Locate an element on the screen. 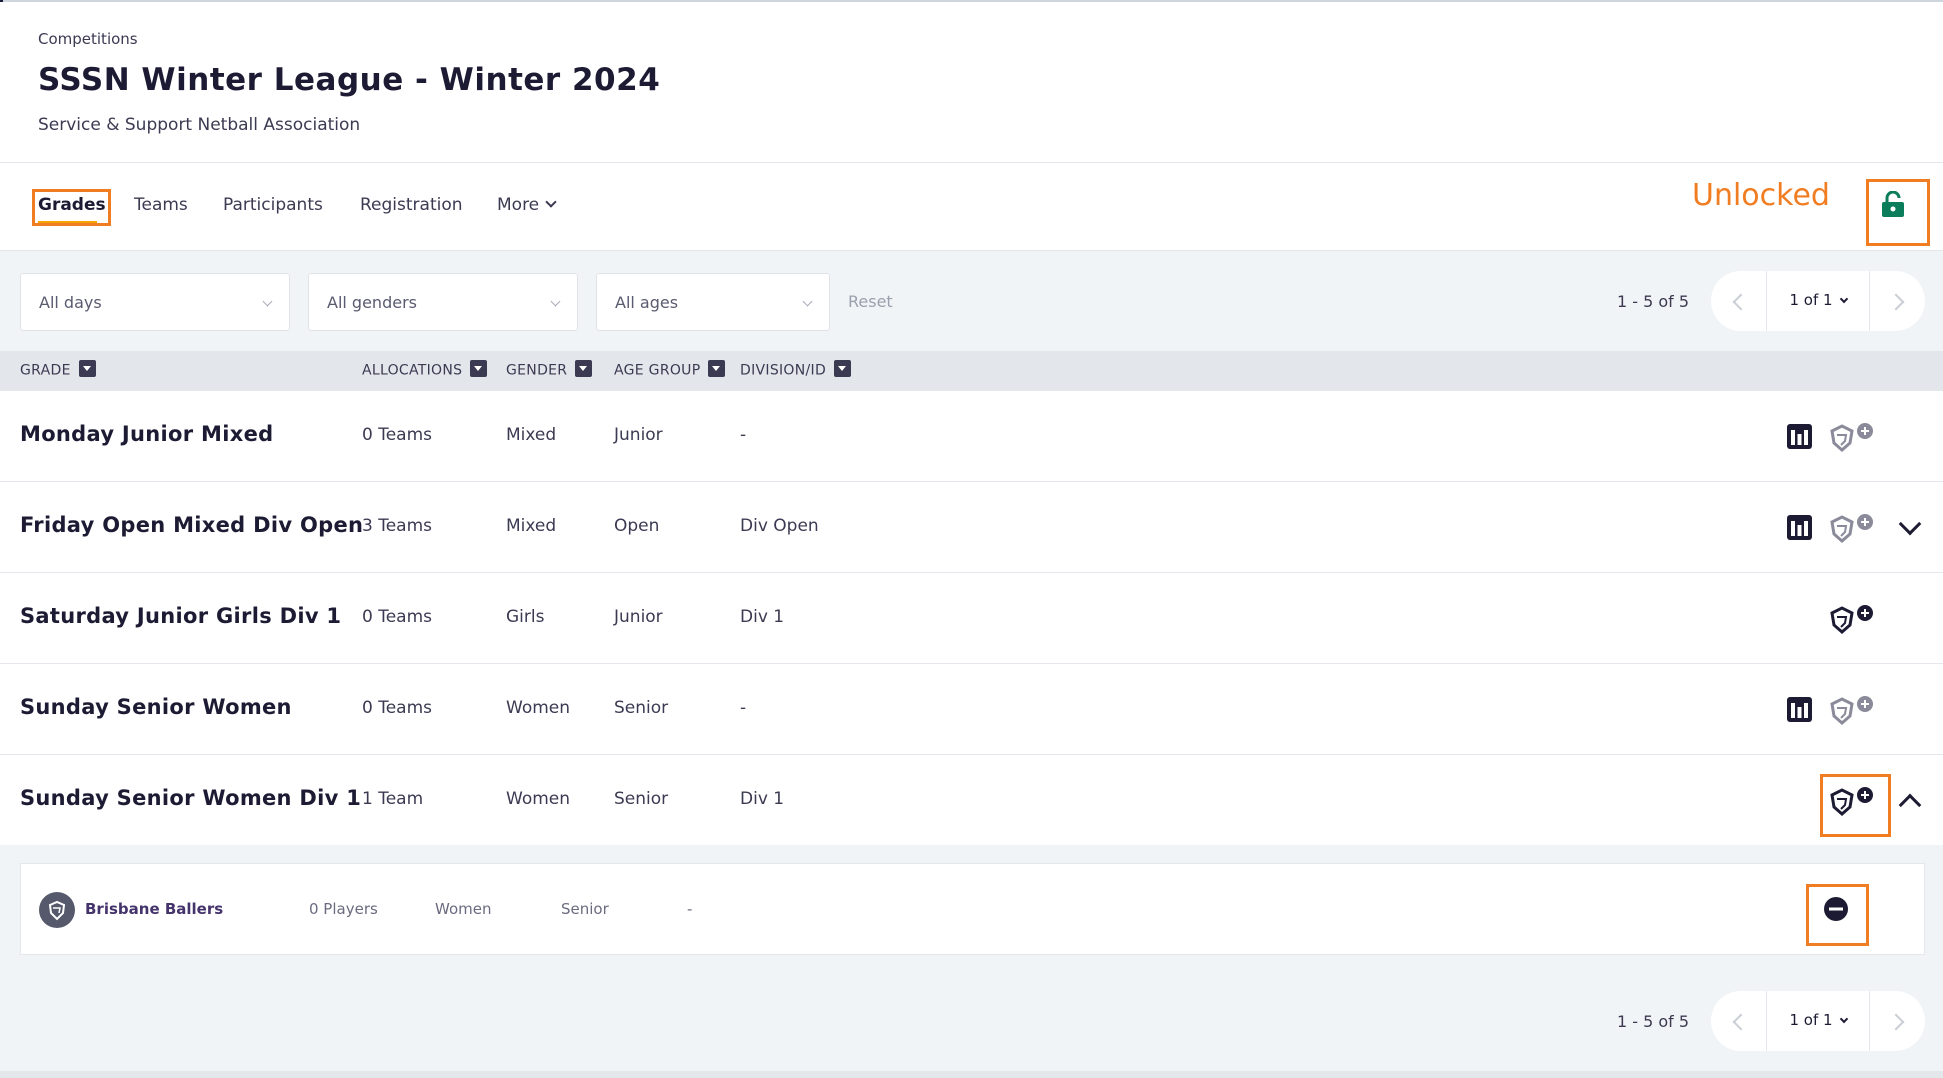 The height and width of the screenshot is (1078, 1943). days-filter-value: All days is located at coordinates (70, 302).